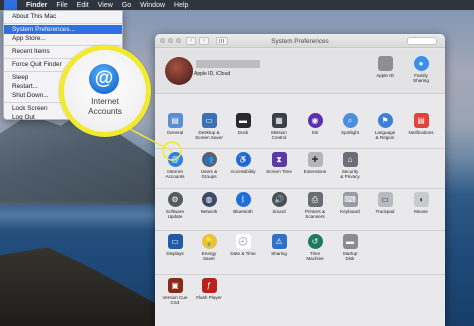  Describe the element at coordinates (385, 126) in the screenshot. I see `pane-language-region: ⚑ Language & Region` at that location.